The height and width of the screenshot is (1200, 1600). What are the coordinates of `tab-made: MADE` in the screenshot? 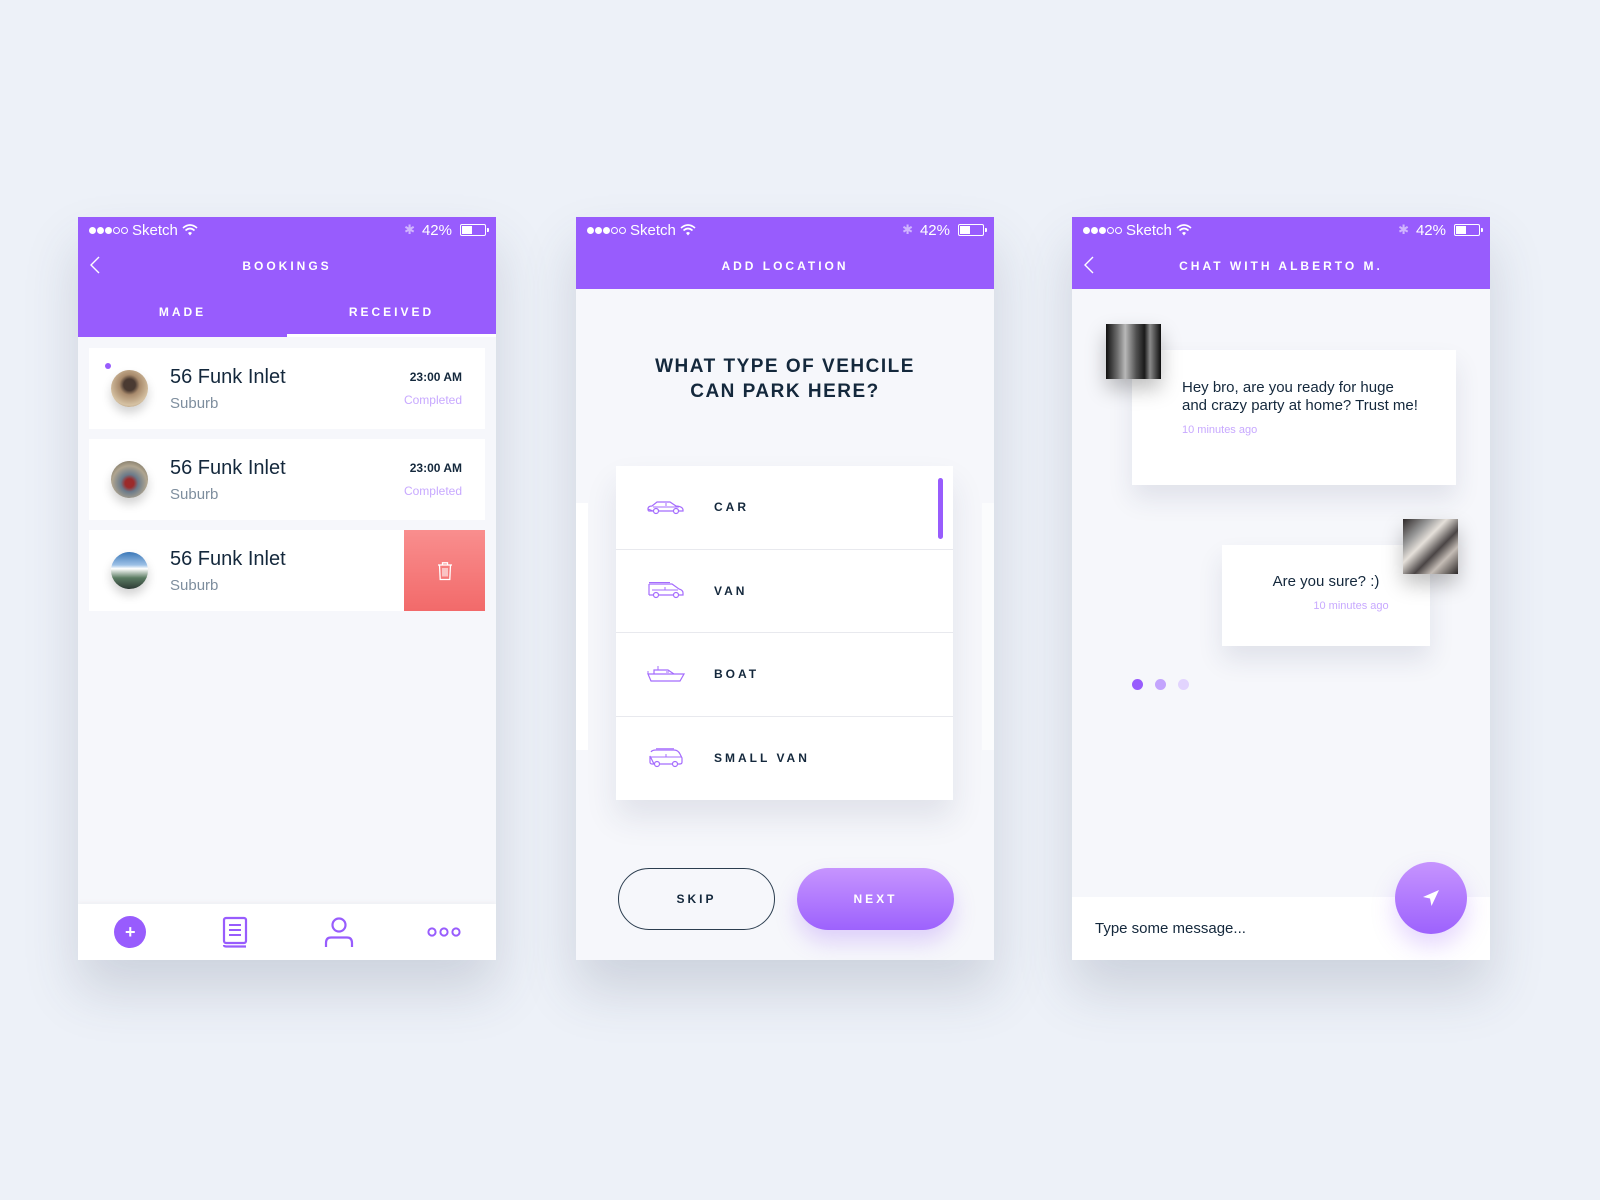 It's located at (182, 313).